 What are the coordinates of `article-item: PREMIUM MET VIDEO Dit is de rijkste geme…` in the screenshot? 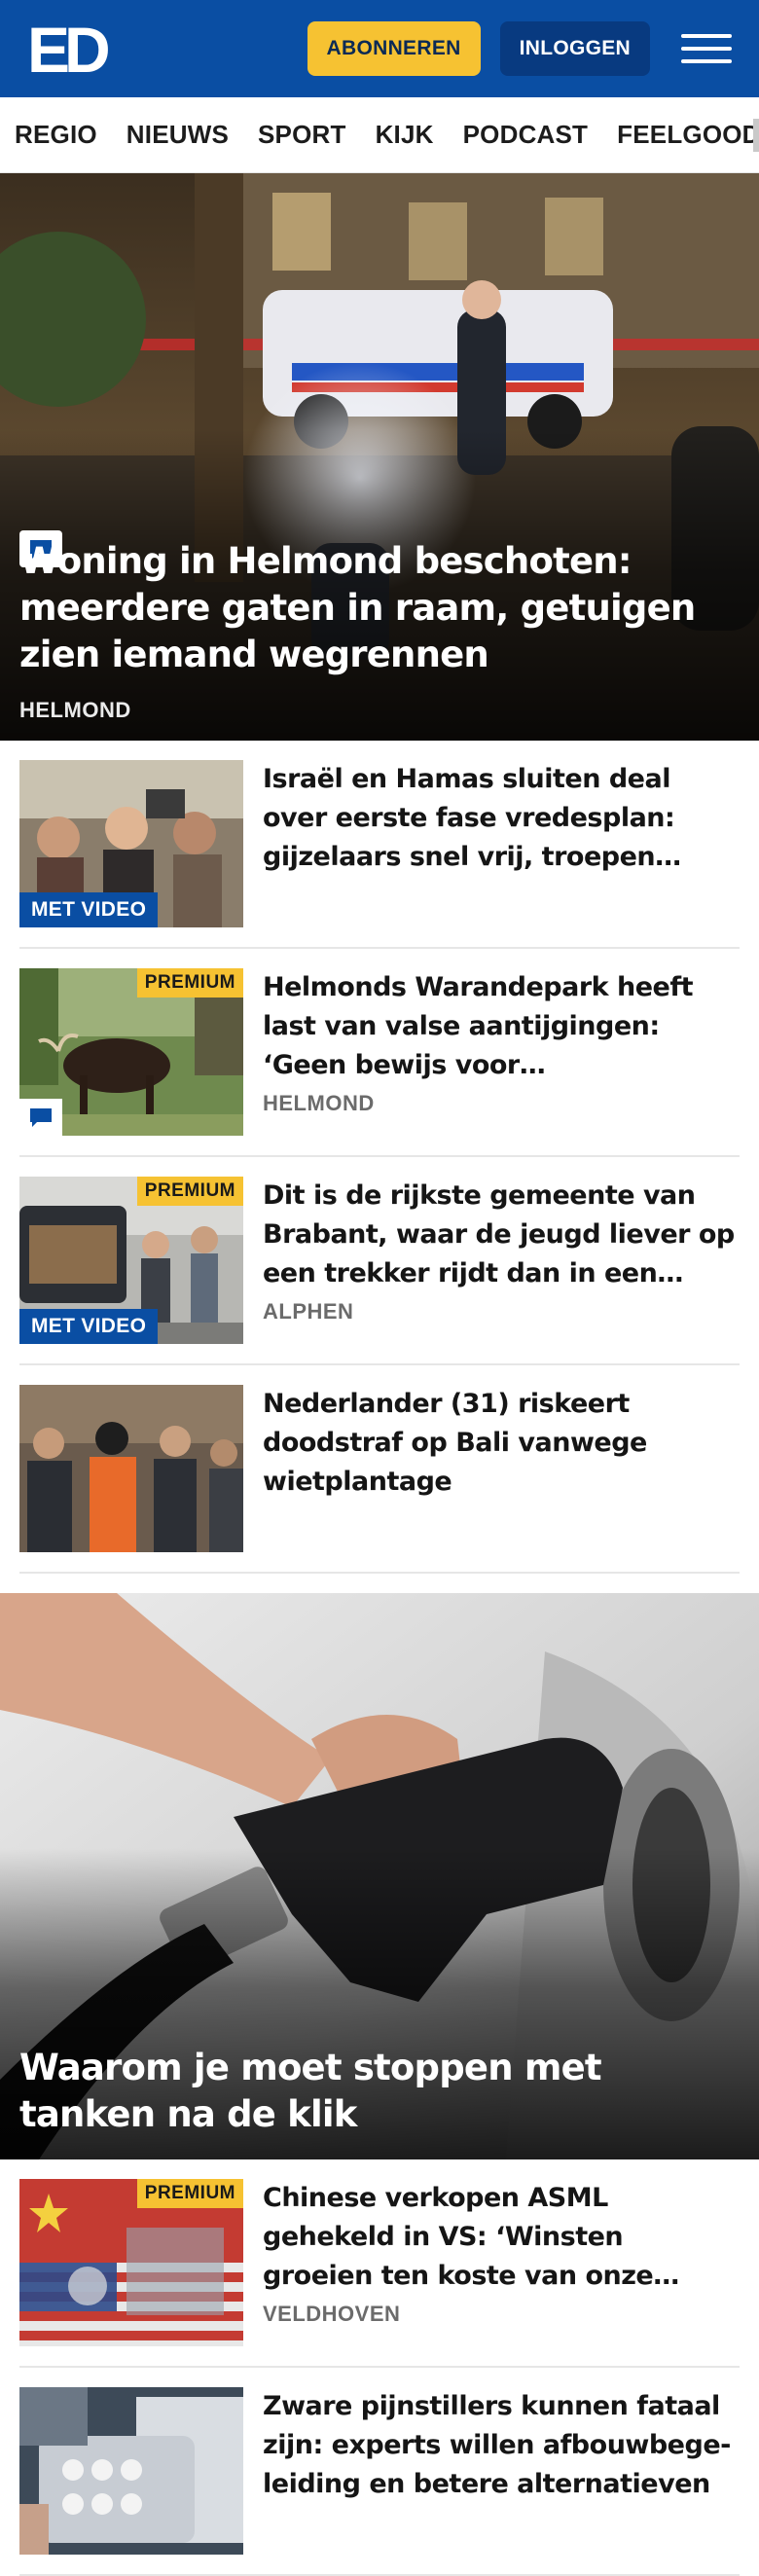 It's located at (379, 1261).